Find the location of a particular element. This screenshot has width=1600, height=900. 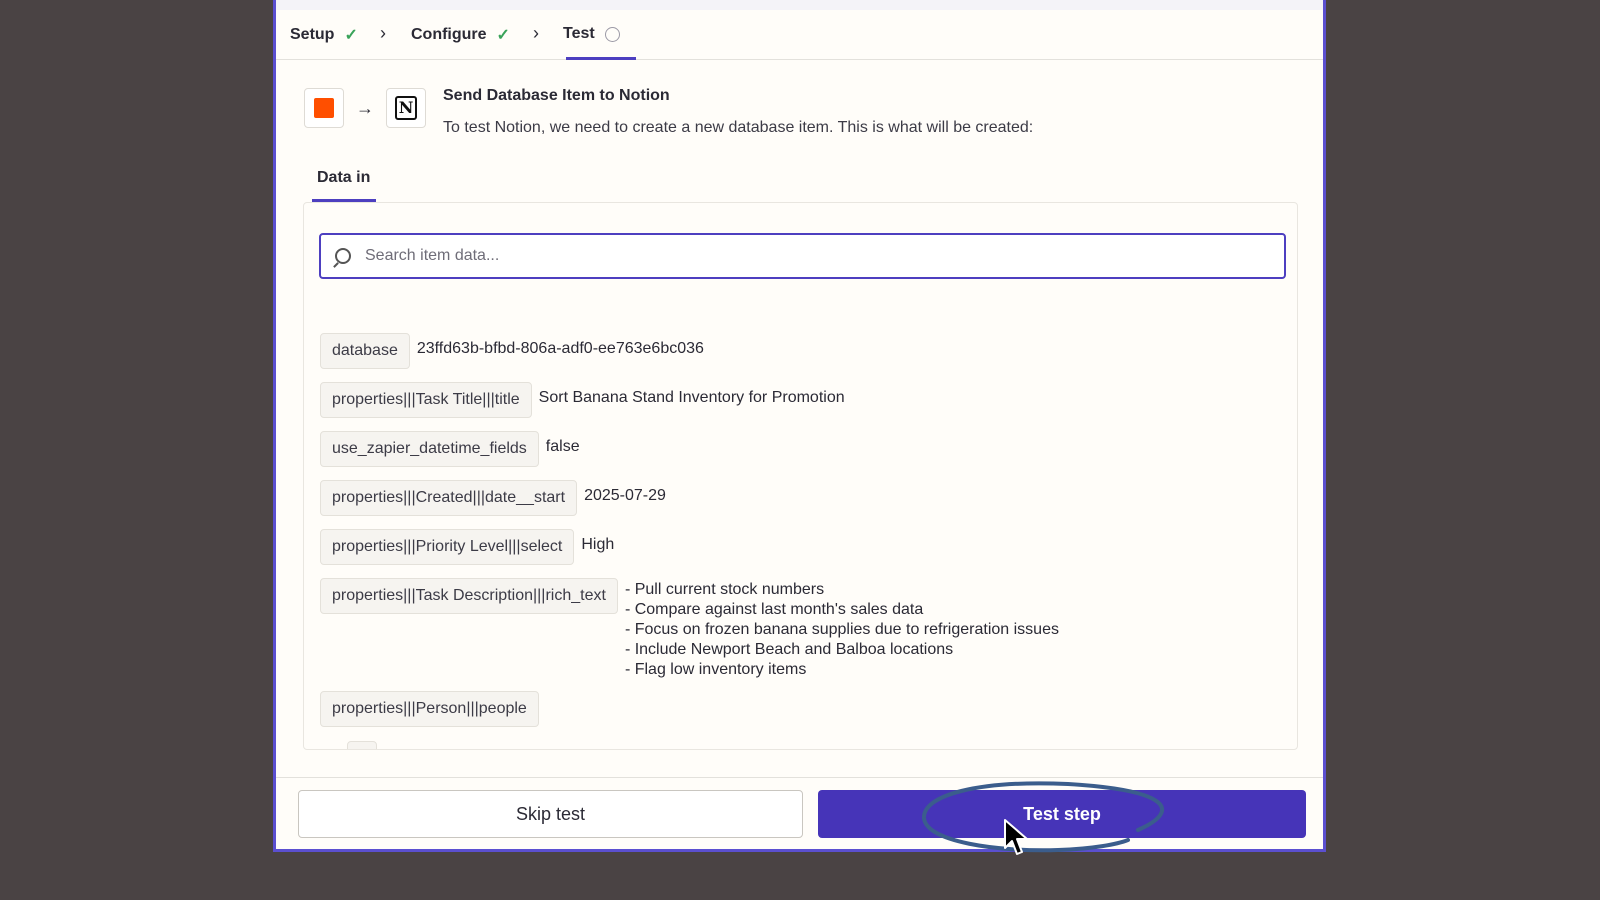

data-key-partial is located at coordinates (362, 745).